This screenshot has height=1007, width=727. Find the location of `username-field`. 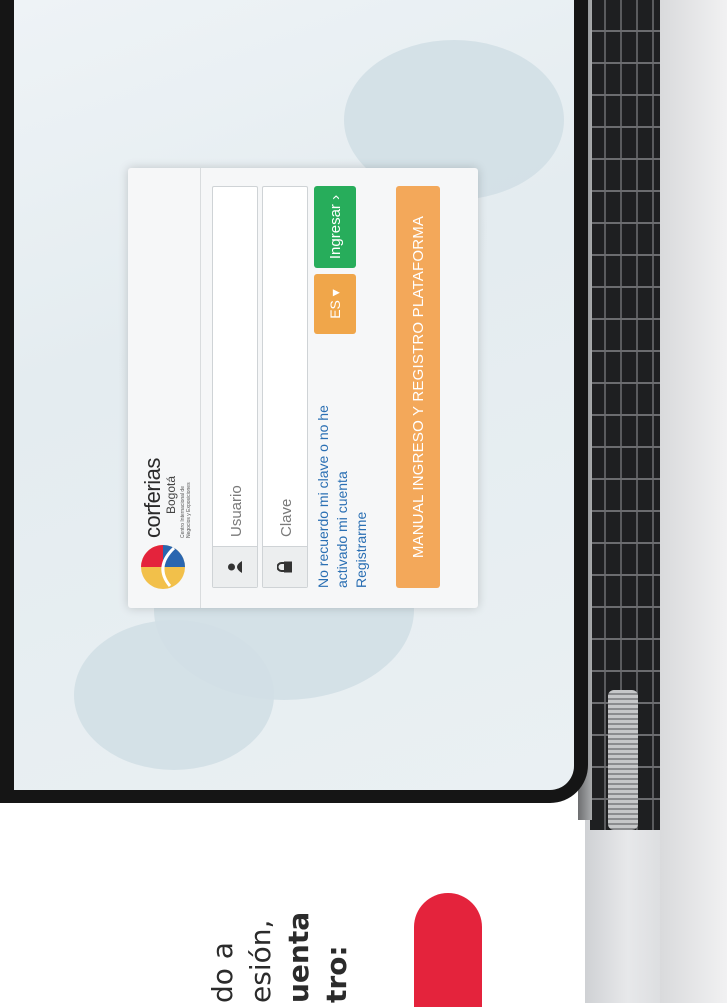

username-field is located at coordinates (235, 387).